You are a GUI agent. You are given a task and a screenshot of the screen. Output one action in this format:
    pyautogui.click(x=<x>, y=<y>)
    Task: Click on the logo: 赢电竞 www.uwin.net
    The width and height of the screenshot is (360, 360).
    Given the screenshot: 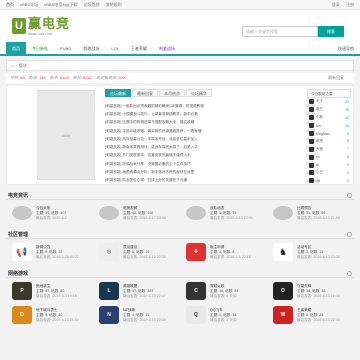 What is the action you would take?
    pyautogui.click(x=49, y=26)
    